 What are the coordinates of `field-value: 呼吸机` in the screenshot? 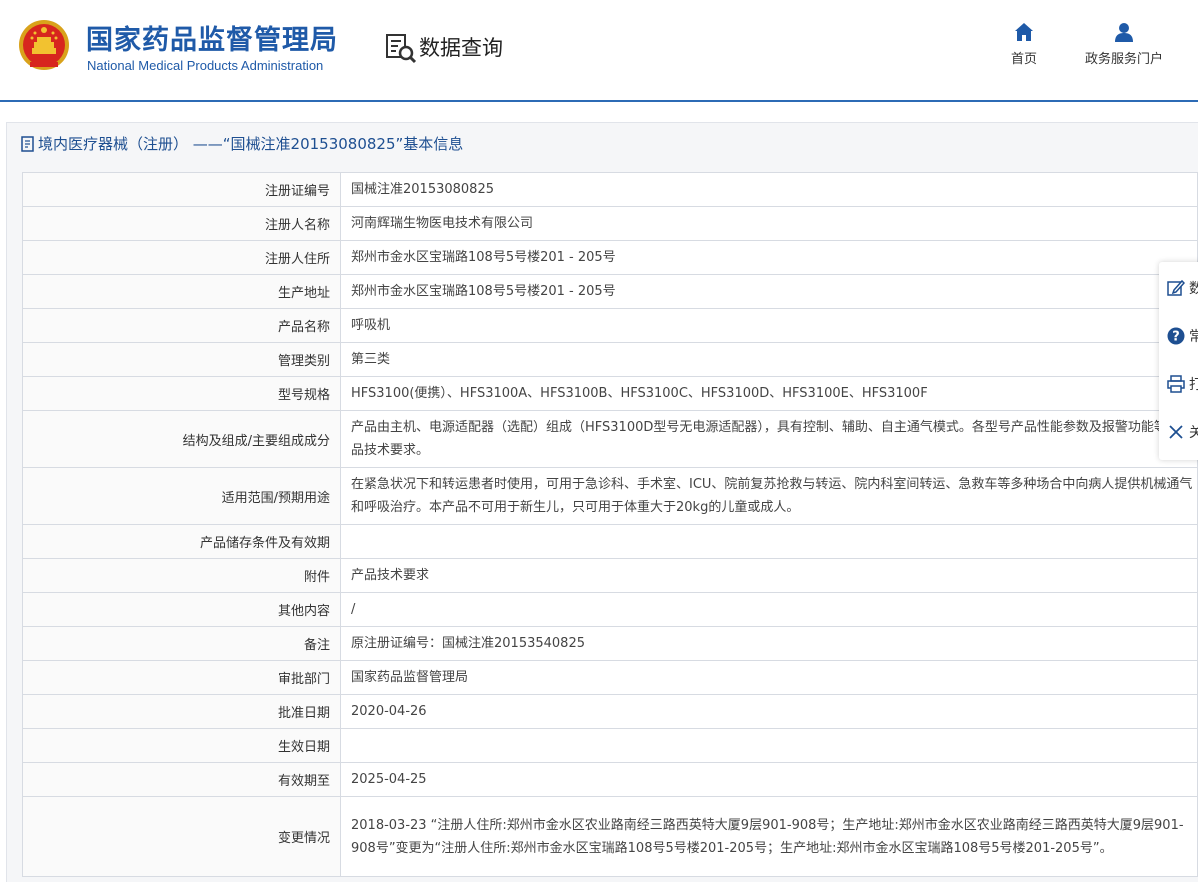 It's located at (769, 325).